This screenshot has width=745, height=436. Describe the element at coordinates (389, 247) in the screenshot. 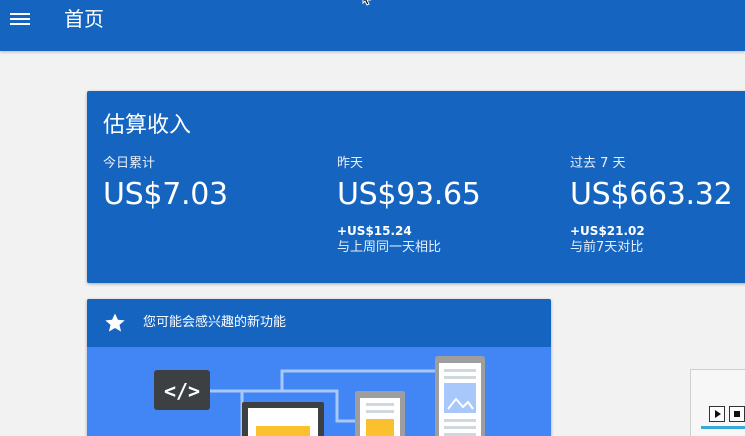

I see `stat-compare: 与上周同一天相比` at that location.